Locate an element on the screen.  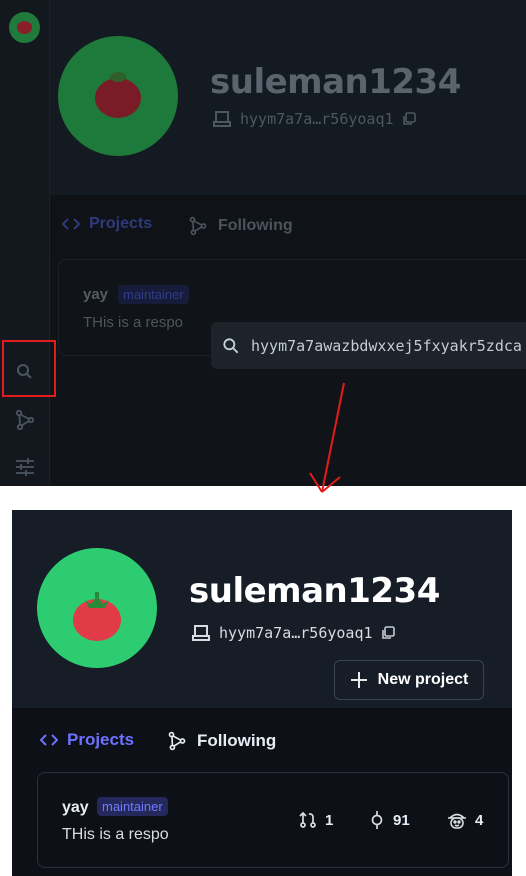
sidebar-avatar is located at coordinates (24, 27).